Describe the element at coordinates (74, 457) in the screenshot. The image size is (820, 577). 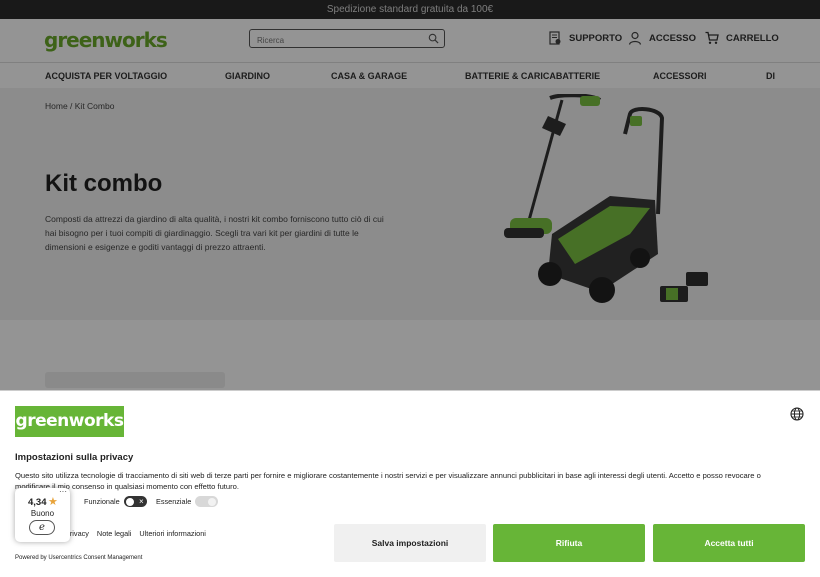
I see `consent-title: Impostazioni sulla privacy` at that location.